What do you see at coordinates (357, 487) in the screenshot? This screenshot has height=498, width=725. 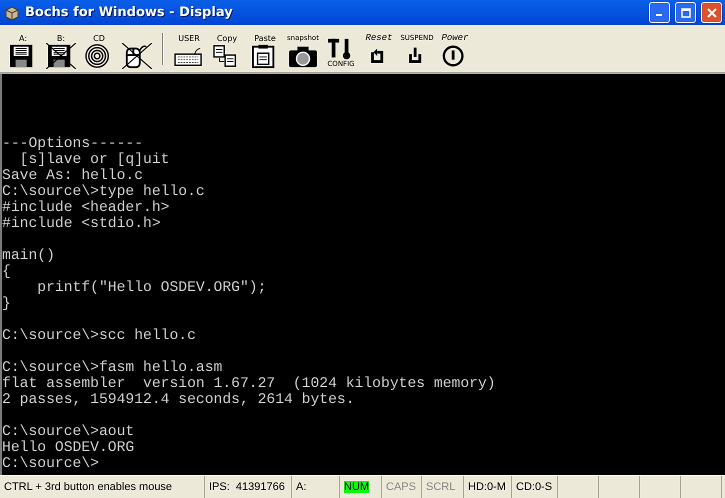 I see `status-indicator: NUM` at bounding box center [357, 487].